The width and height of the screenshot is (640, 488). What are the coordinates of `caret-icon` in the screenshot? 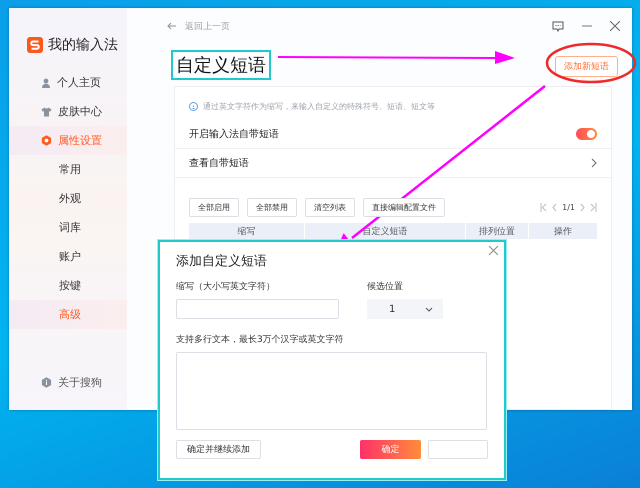 It's located at (429, 309).